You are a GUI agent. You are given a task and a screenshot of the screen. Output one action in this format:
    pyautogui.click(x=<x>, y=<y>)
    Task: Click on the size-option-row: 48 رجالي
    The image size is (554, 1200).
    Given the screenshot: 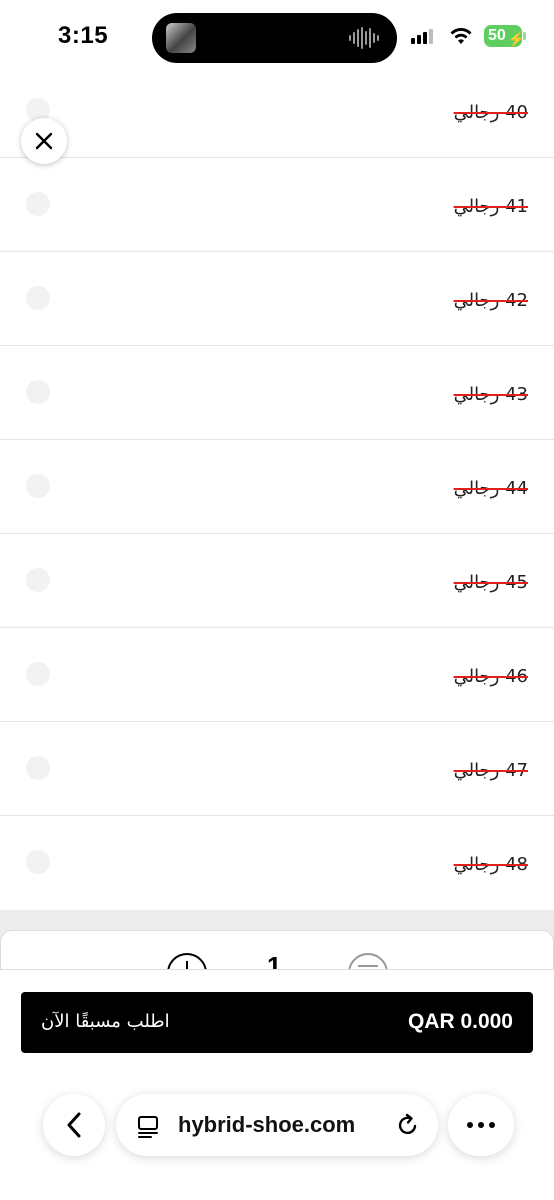 What is the action you would take?
    pyautogui.click(x=277, y=863)
    